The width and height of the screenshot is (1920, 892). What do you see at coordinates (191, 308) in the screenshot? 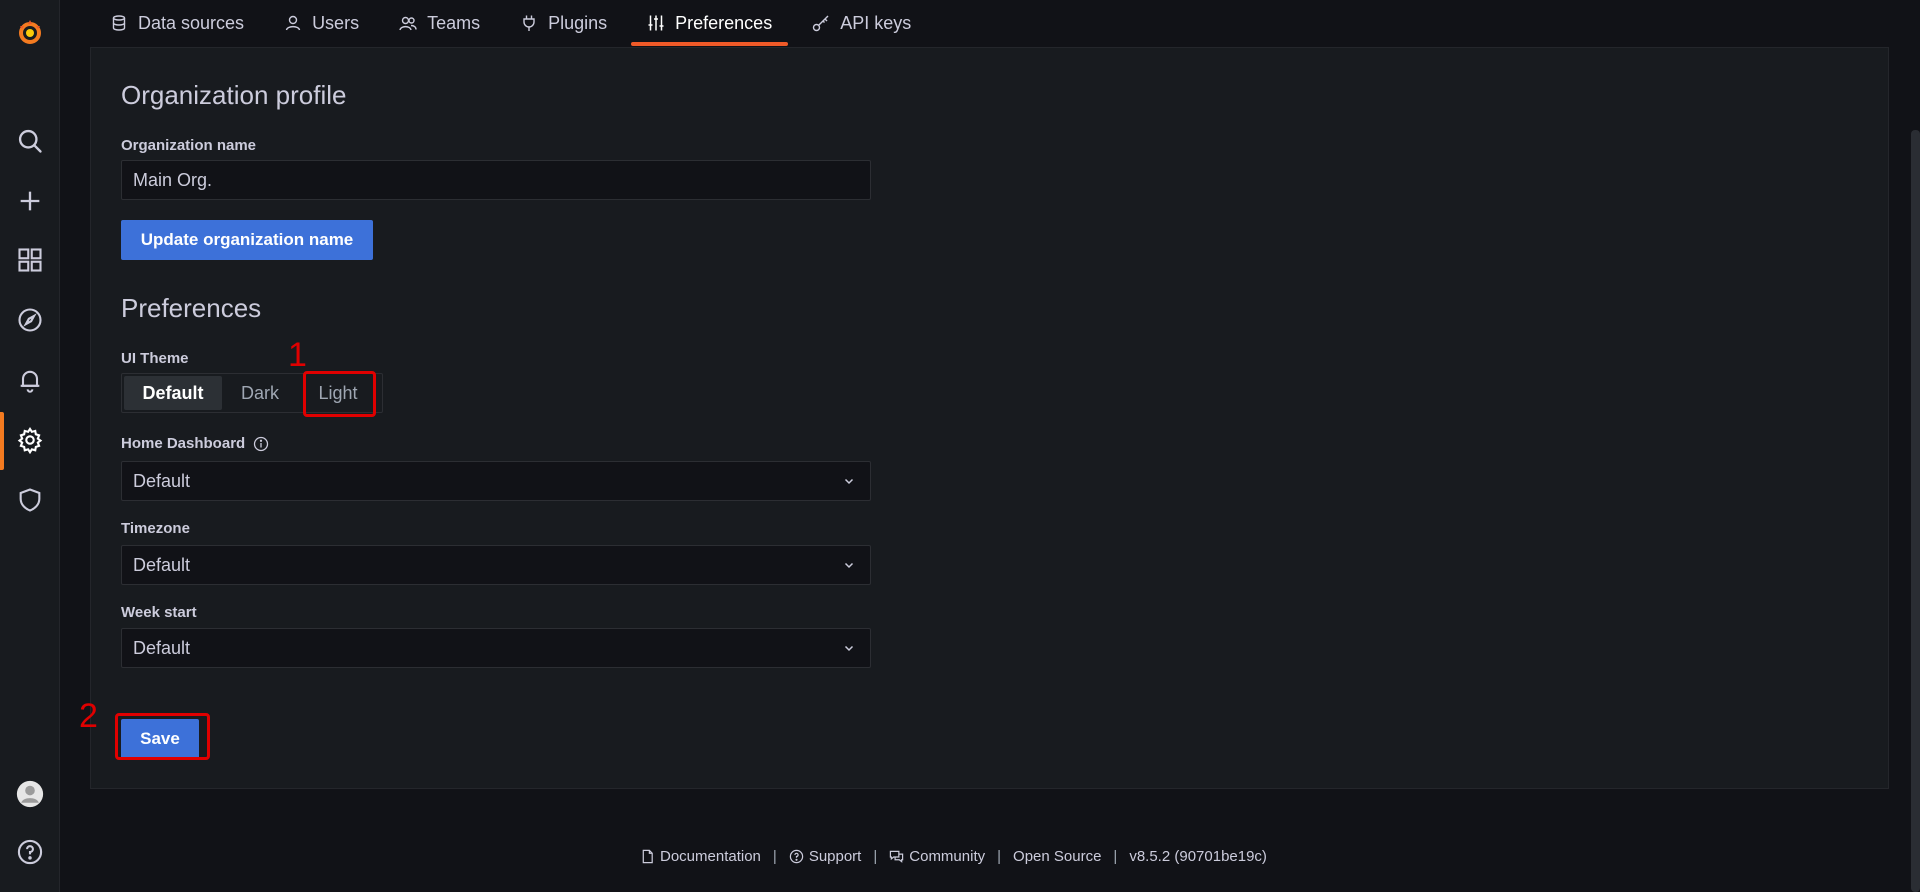
I see `preferences-heading: Preferences` at bounding box center [191, 308].